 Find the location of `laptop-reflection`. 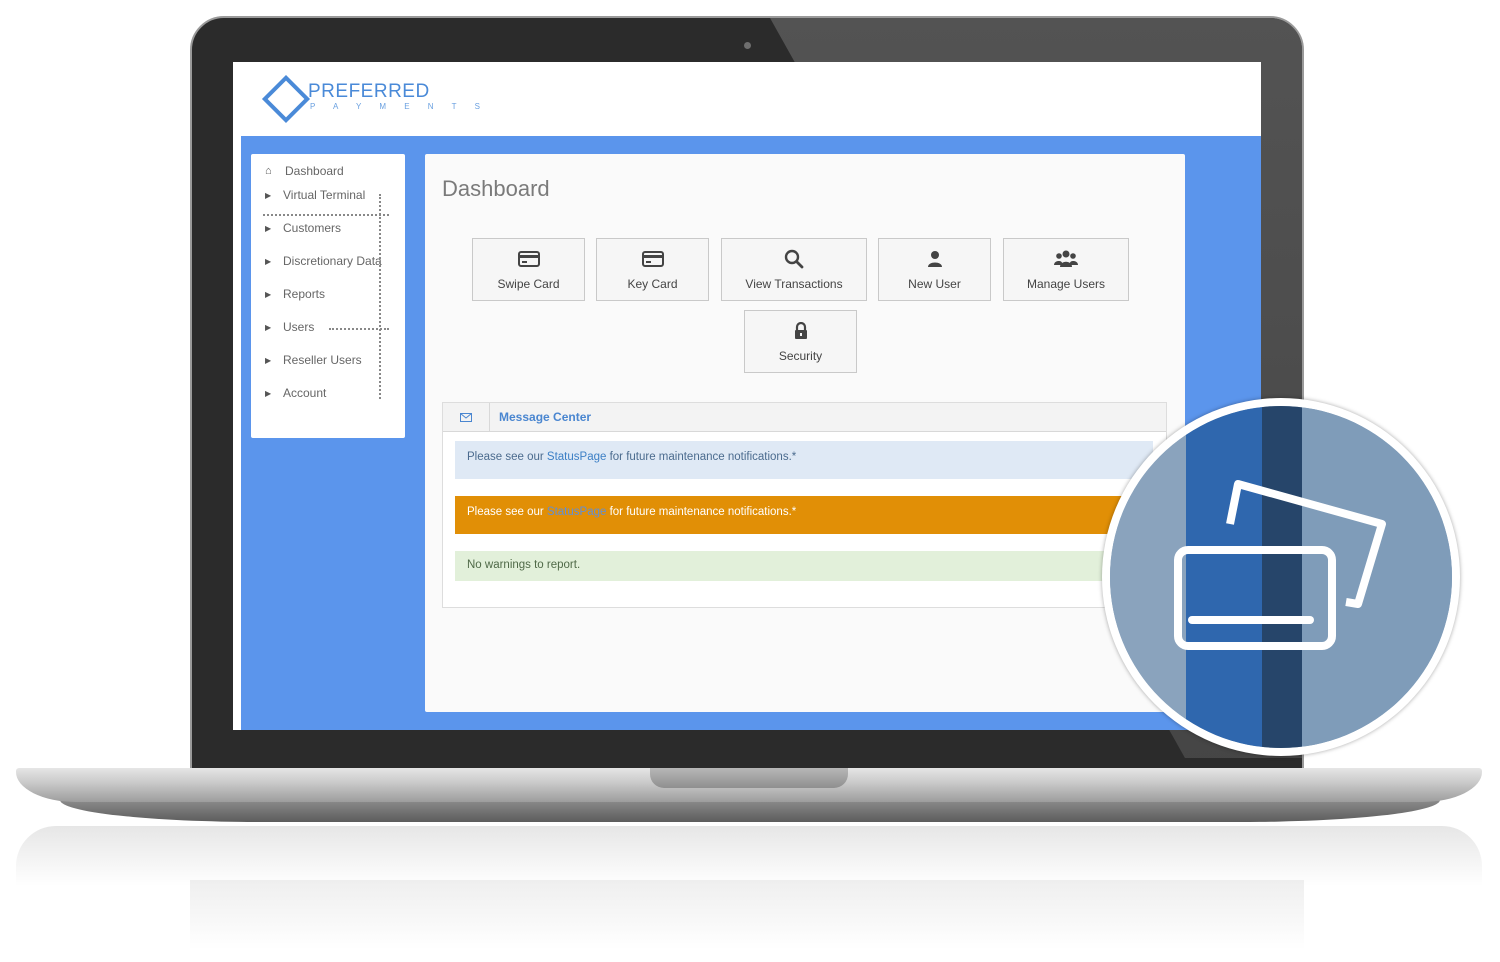

laptop-reflection is located at coordinates (749, 856).